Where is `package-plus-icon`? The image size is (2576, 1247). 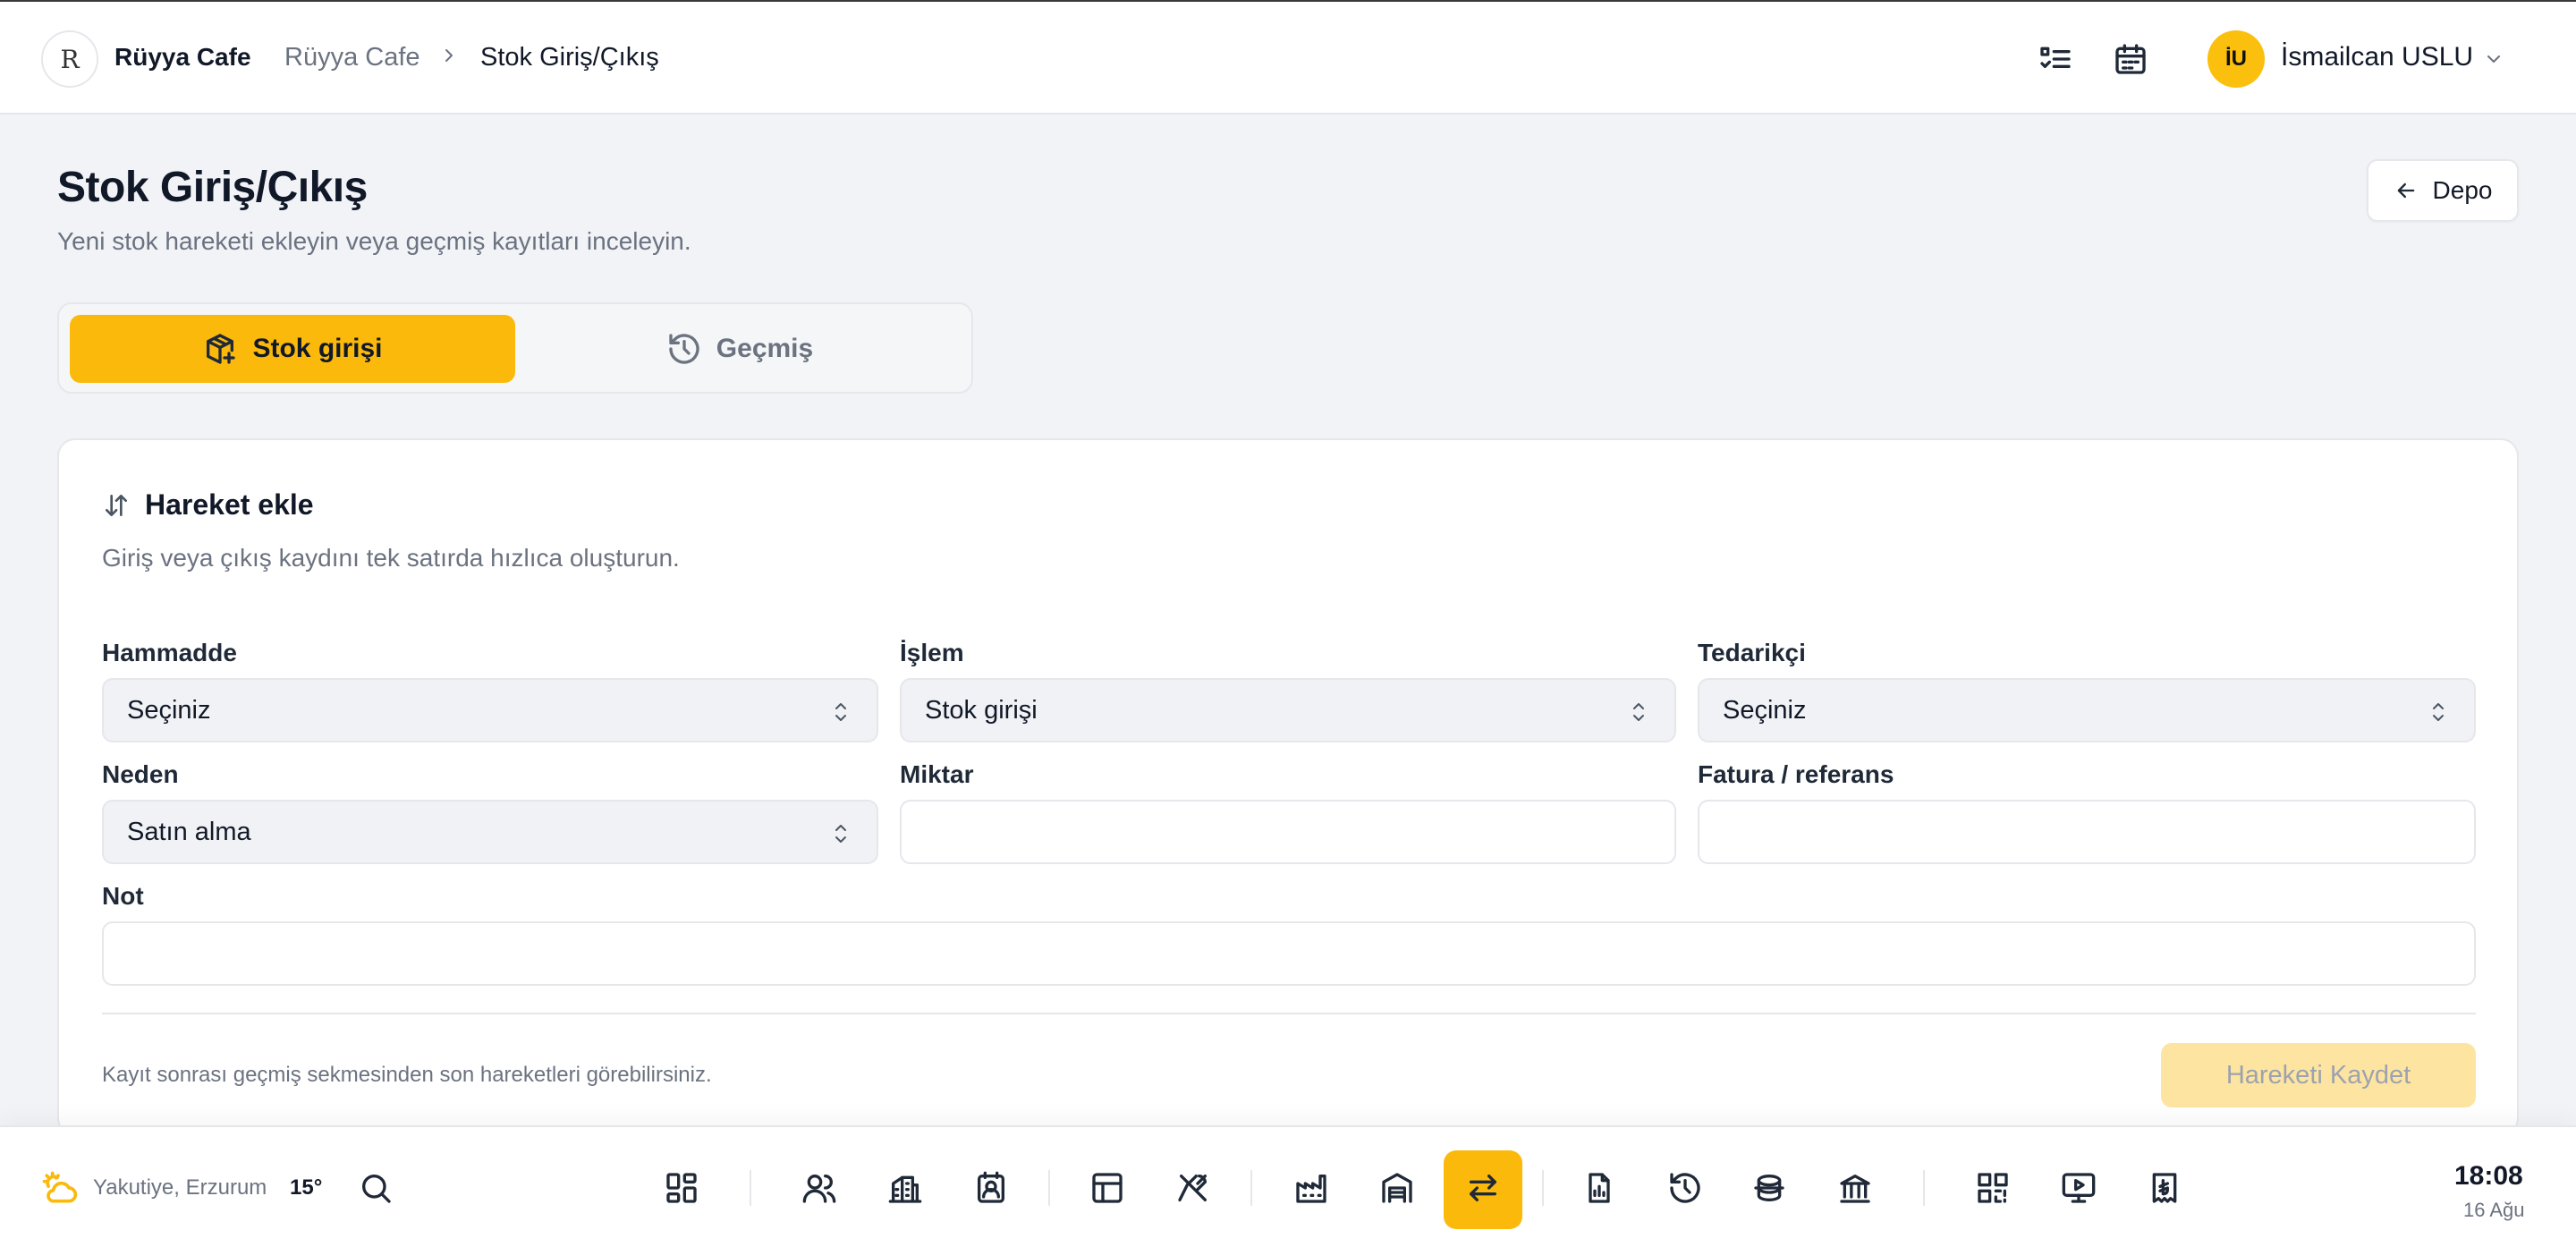 package-plus-icon is located at coordinates (221, 349).